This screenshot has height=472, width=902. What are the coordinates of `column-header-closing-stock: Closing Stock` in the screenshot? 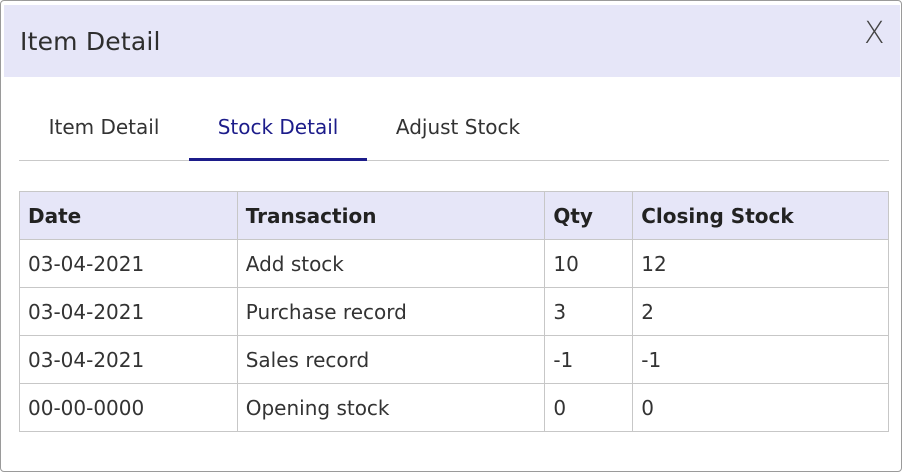 It's located at (760, 215).